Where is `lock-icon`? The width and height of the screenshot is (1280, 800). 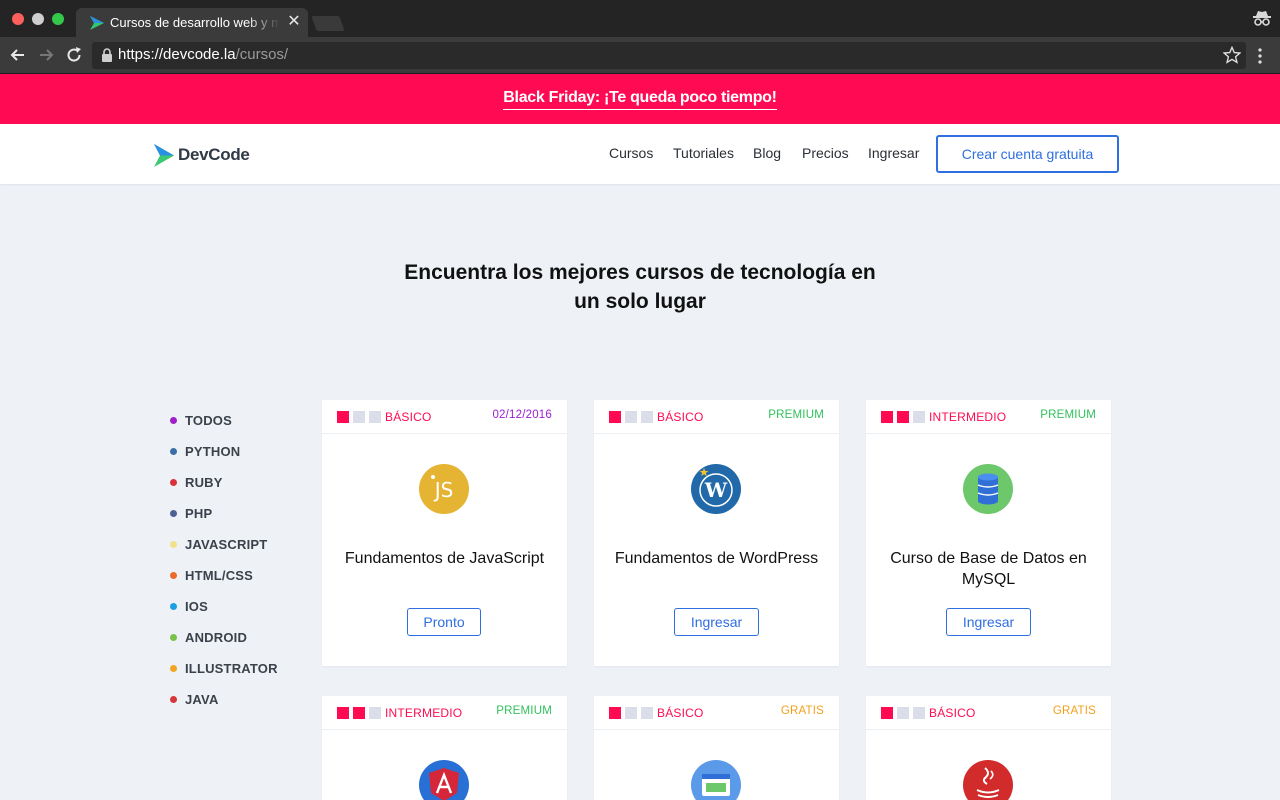
lock-icon is located at coordinates (107, 55).